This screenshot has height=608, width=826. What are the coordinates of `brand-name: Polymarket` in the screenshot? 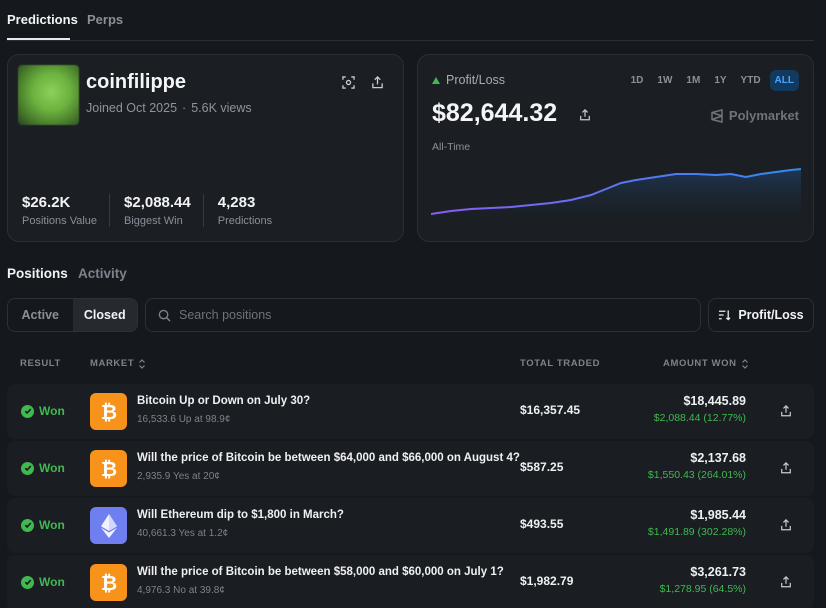 It's located at (763, 115).